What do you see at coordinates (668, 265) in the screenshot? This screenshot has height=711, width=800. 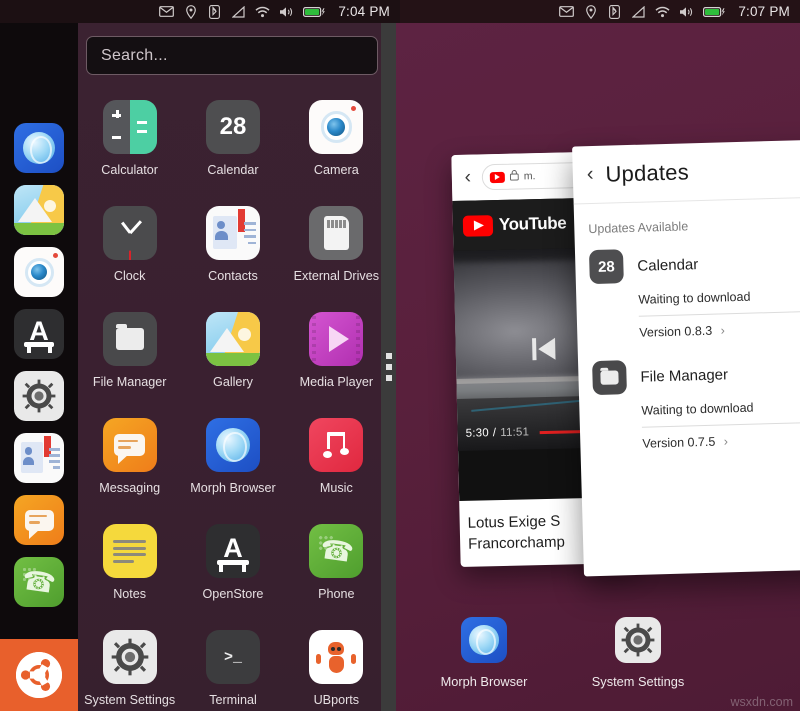 I see `update-app-name: Calendar` at bounding box center [668, 265].